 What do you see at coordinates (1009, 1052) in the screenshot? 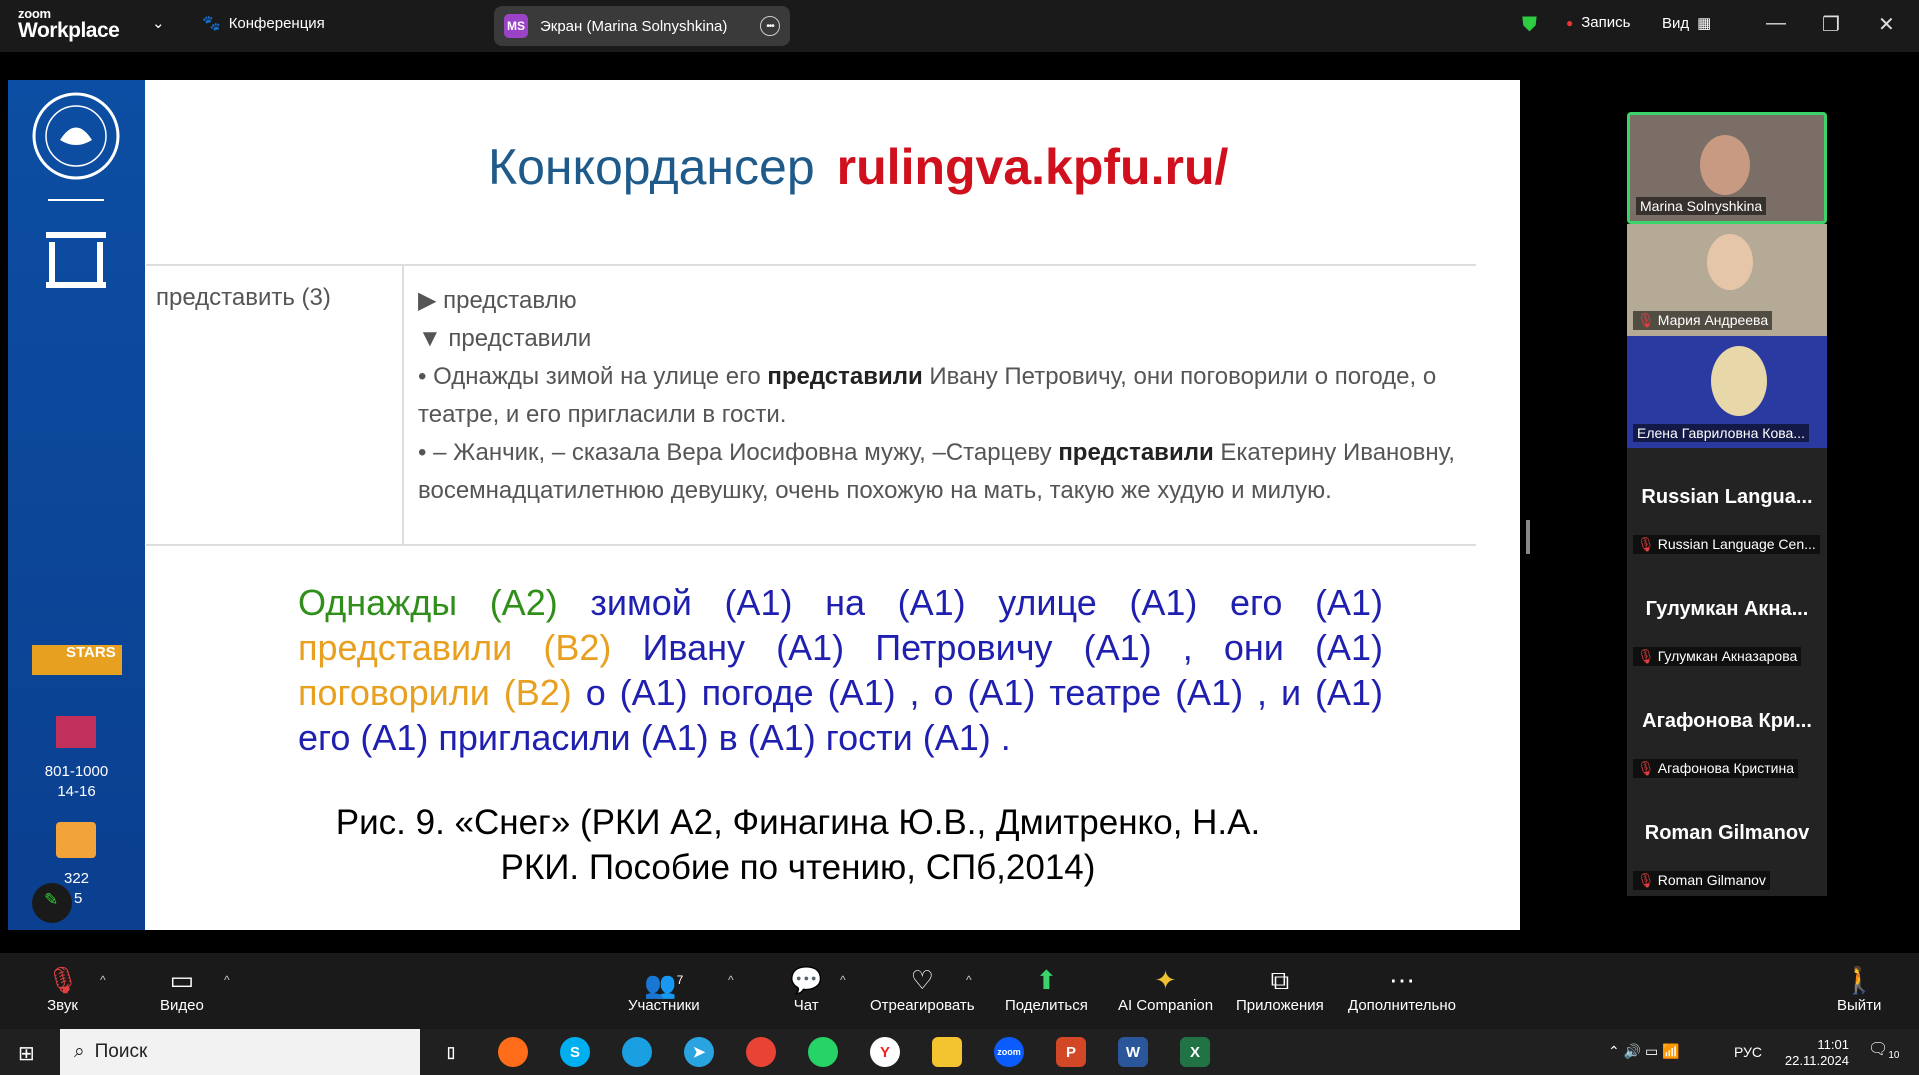
I see `zoom-app-icon: zoom` at bounding box center [1009, 1052].